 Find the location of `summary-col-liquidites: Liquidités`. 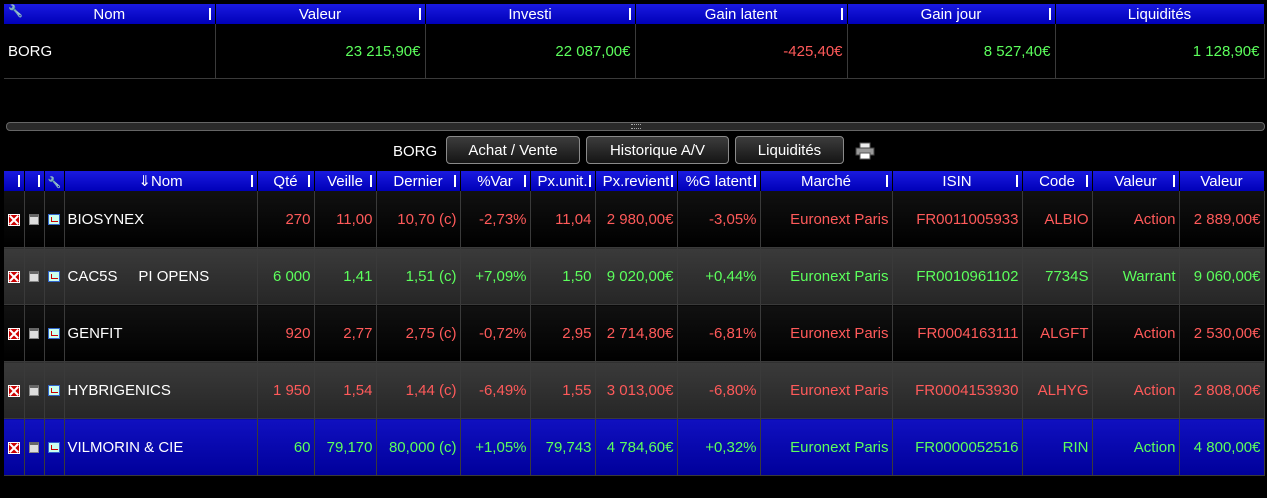

summary-col-liquidites: Liquidités is located at coordinates (1160, 14).